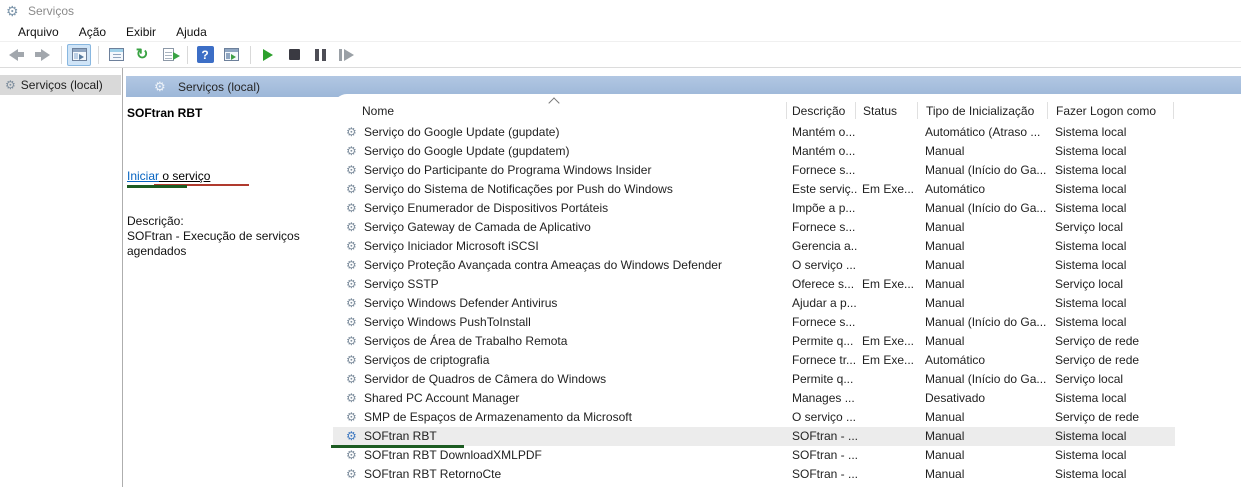 This screenshot has height=487, width=1241. Describe the element at coordinates (205, 55) in the screenshot. I see `help-button: ?` at that location.